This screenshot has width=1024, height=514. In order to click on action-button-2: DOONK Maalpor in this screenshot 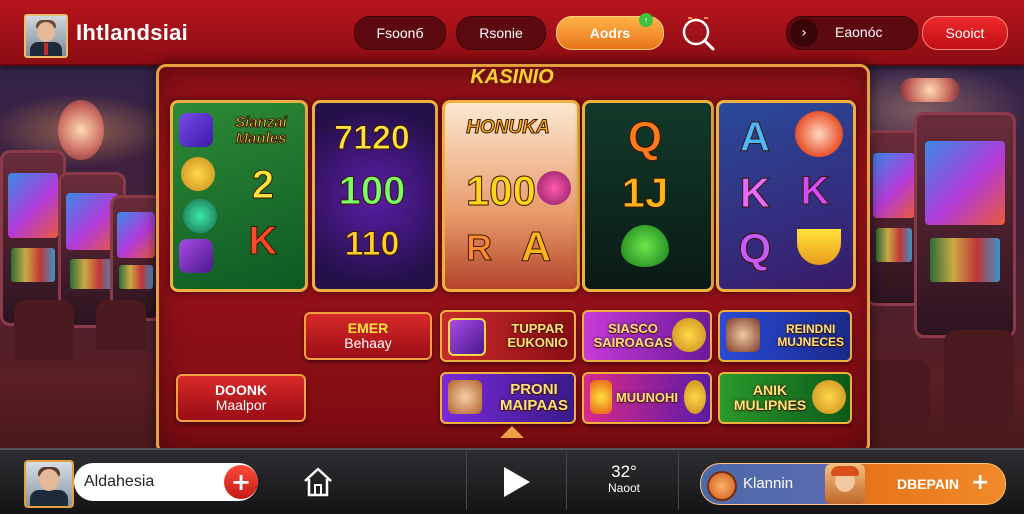, I will do `click(241, 398)`.